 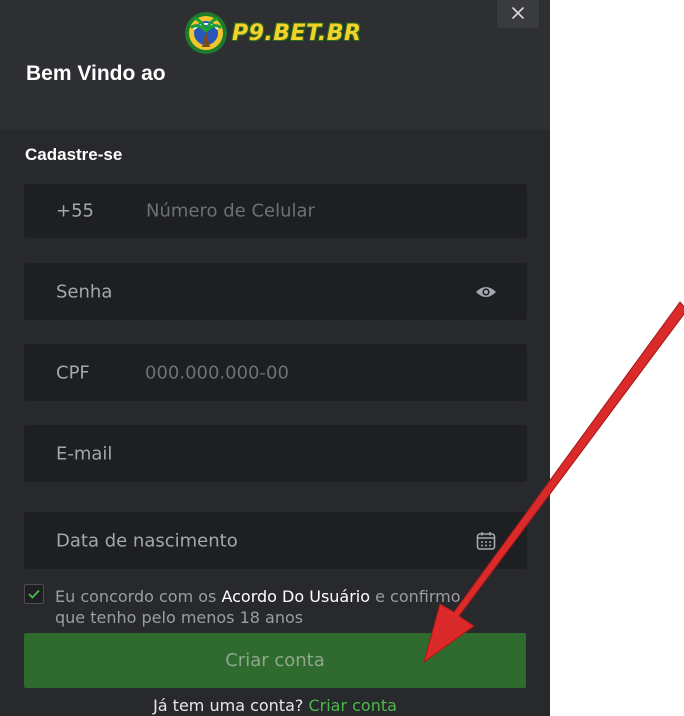 What do you see at coordinates (138, 596) in the screenshot?
I see `agreement-text-before: Eu concordo com os` at bounding box center [138, 596].